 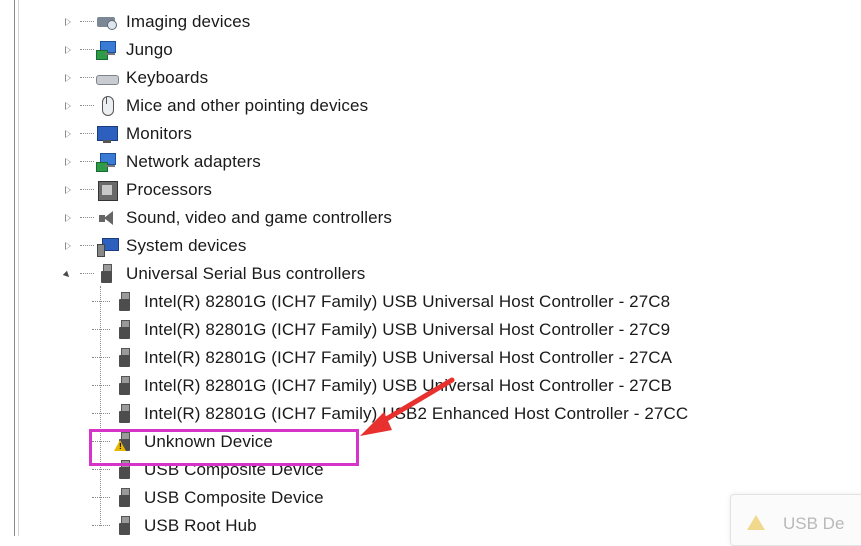 I want to click on warning-icon, so click(x=756, y=522).